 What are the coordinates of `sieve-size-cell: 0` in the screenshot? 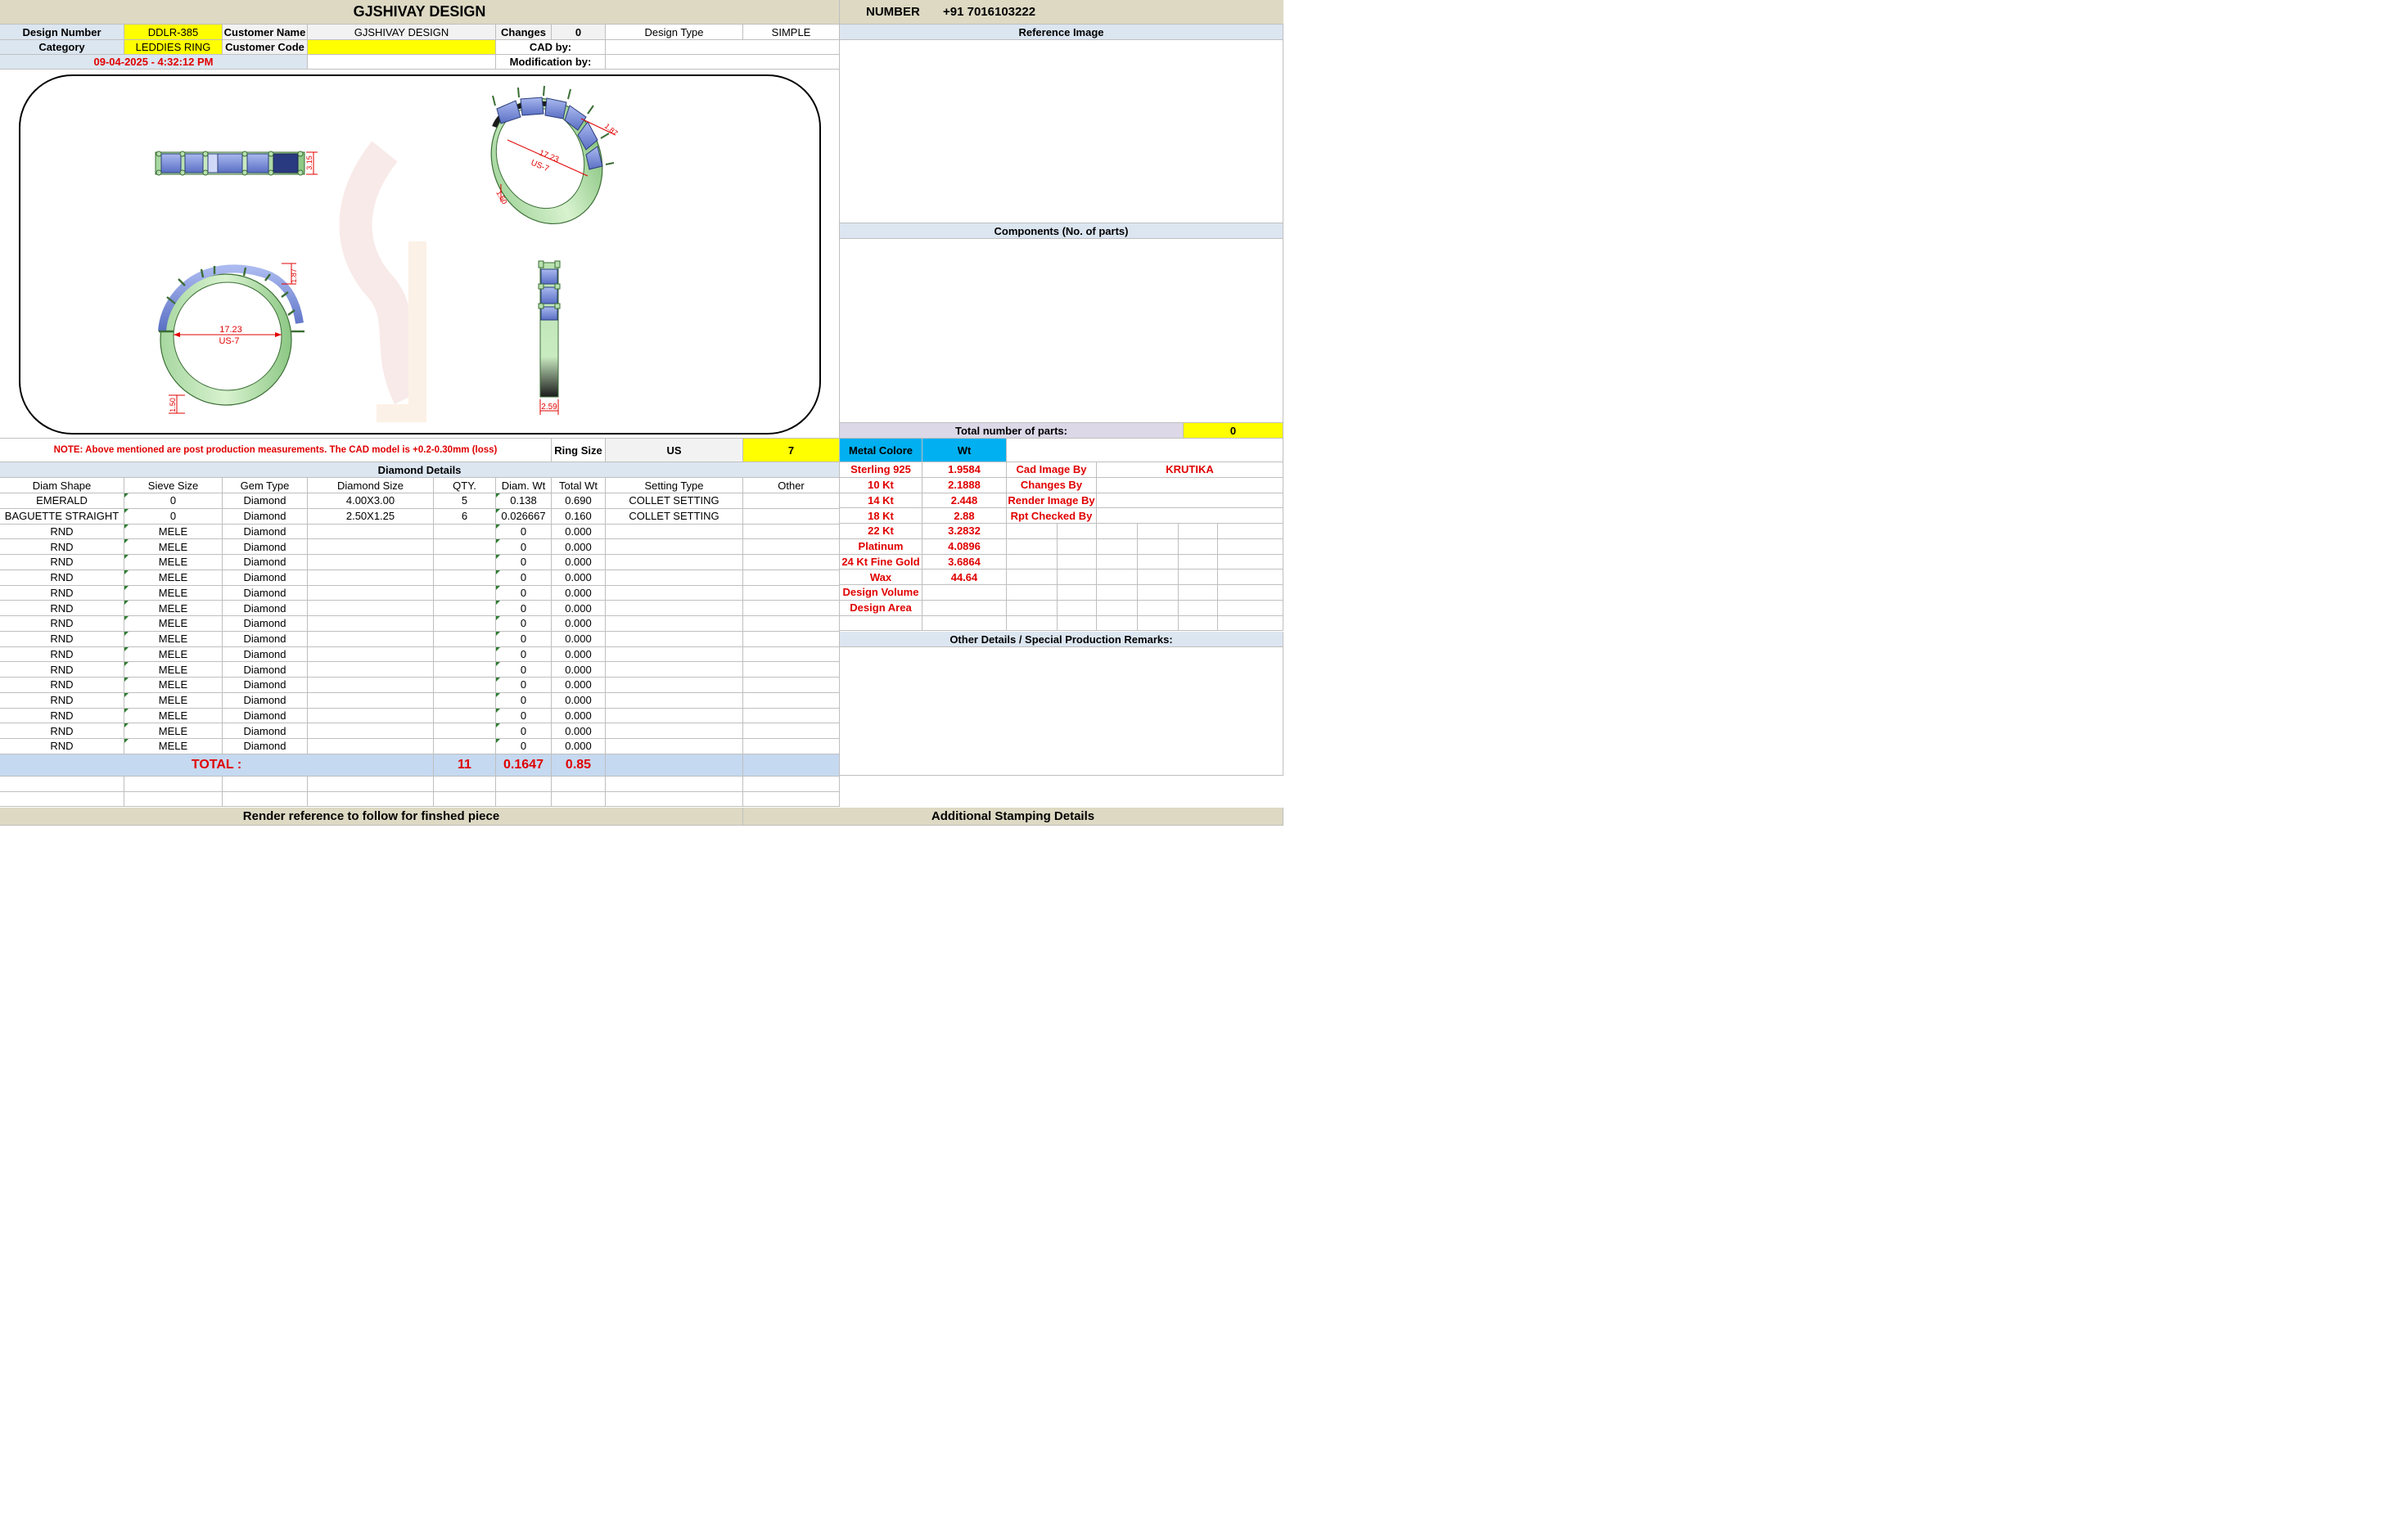 It's located at (173, 501).